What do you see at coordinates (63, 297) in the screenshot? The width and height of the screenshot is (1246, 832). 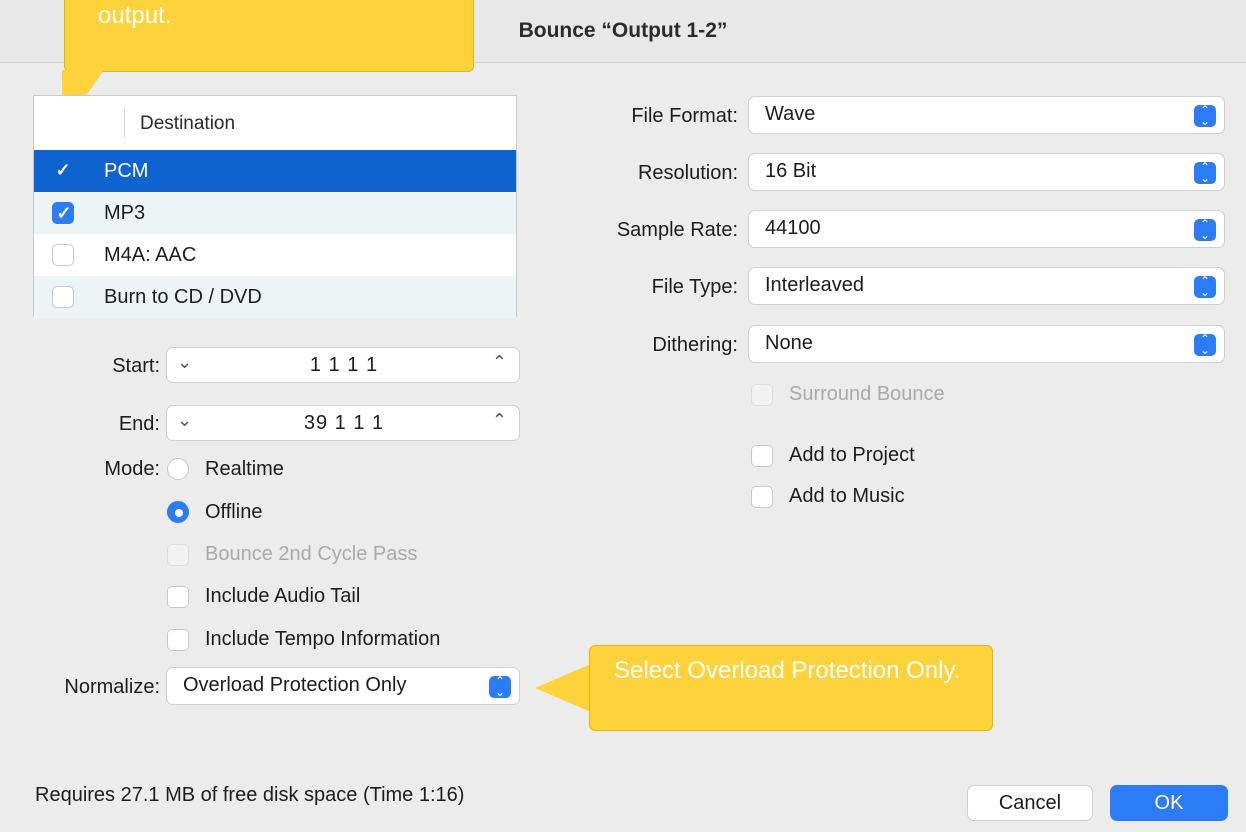 I see `burn-checkbox` at bounding box center [63, 297].